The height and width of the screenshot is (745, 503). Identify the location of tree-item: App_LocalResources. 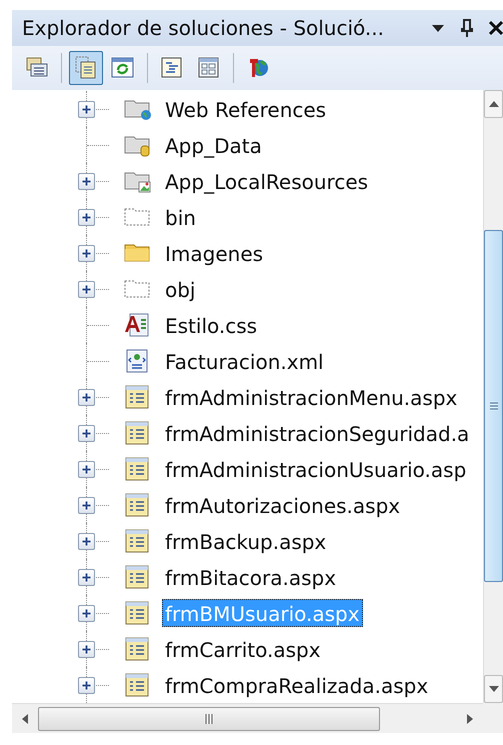
(267, 181).